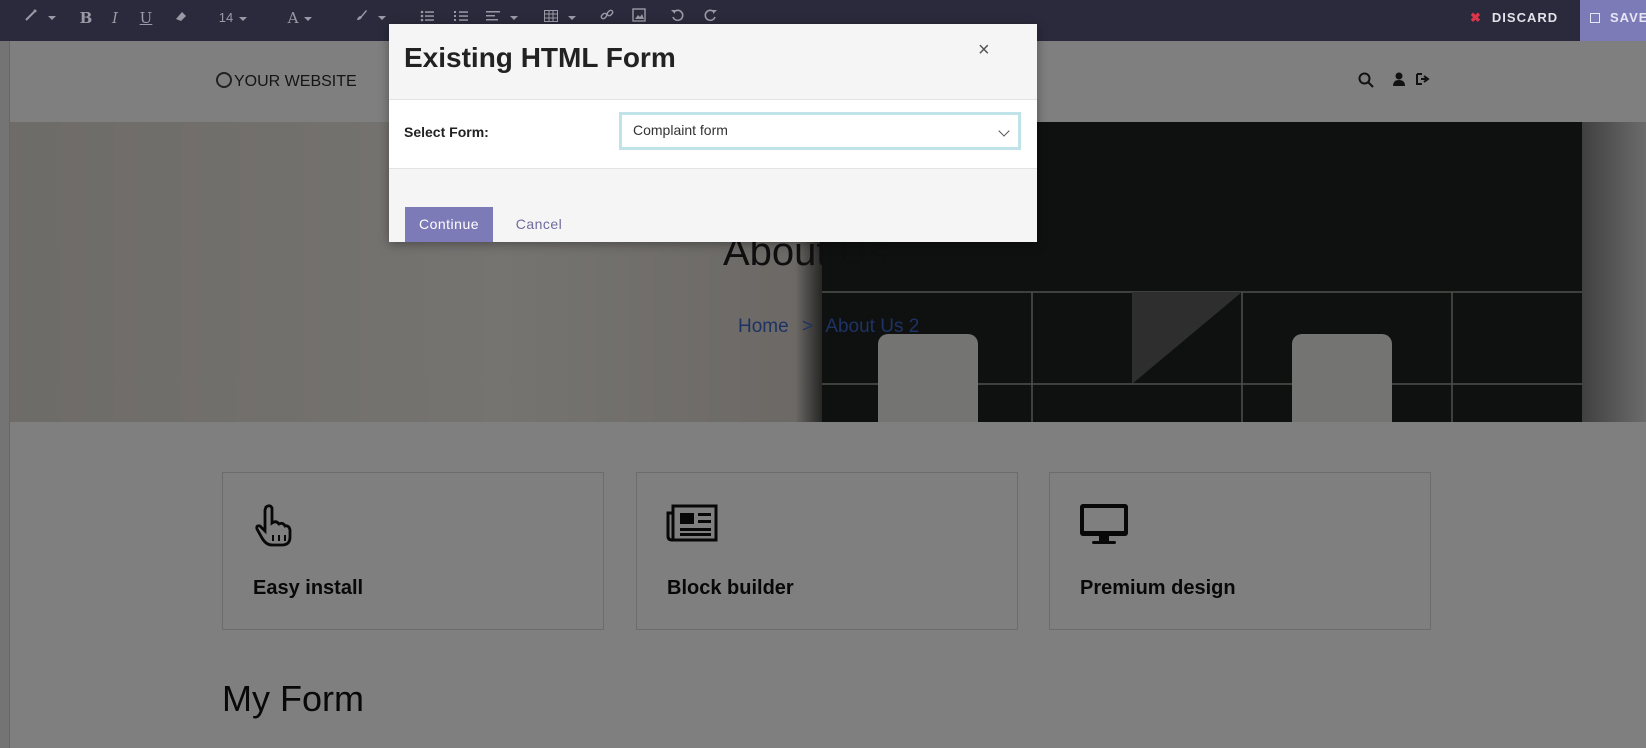 The image size is (1646, 748). What do you see at coordinates (1628, 17) in the screenshot?
I see `save-label: SAVE` at bounding box center [1628, 17].